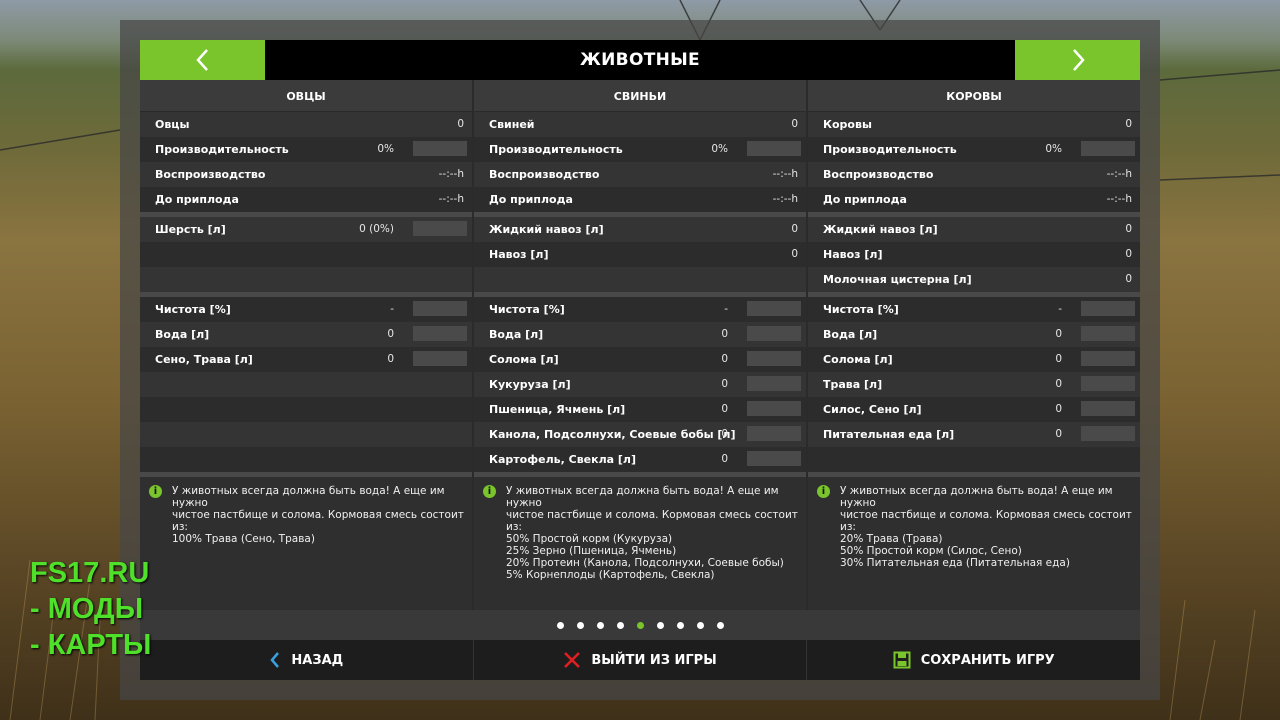 The image size is (1280, 720). Describe the element at coordinates (889, 434) in the screenshot. I see `stat-label: Питательная еда [л]` at that location.